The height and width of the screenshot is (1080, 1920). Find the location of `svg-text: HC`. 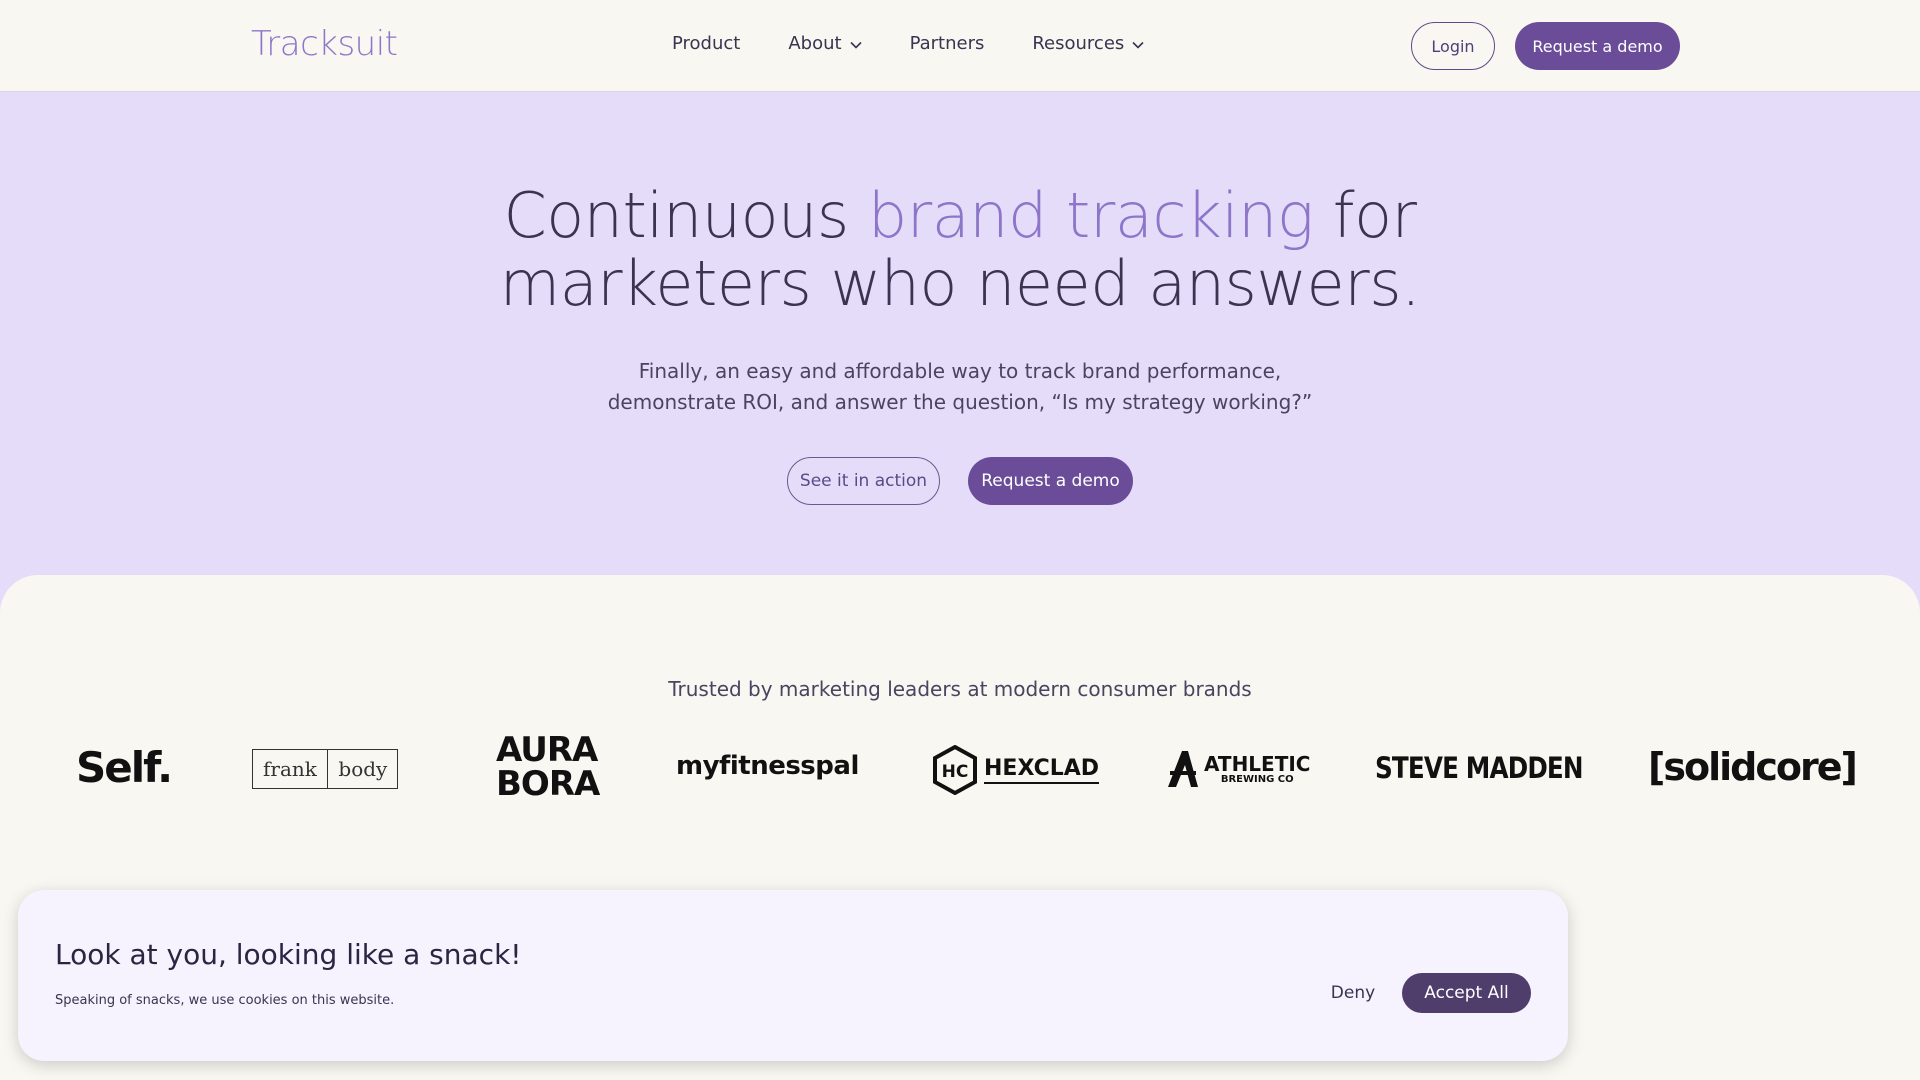

svg-text: HC is located at coordinates (955, 772).